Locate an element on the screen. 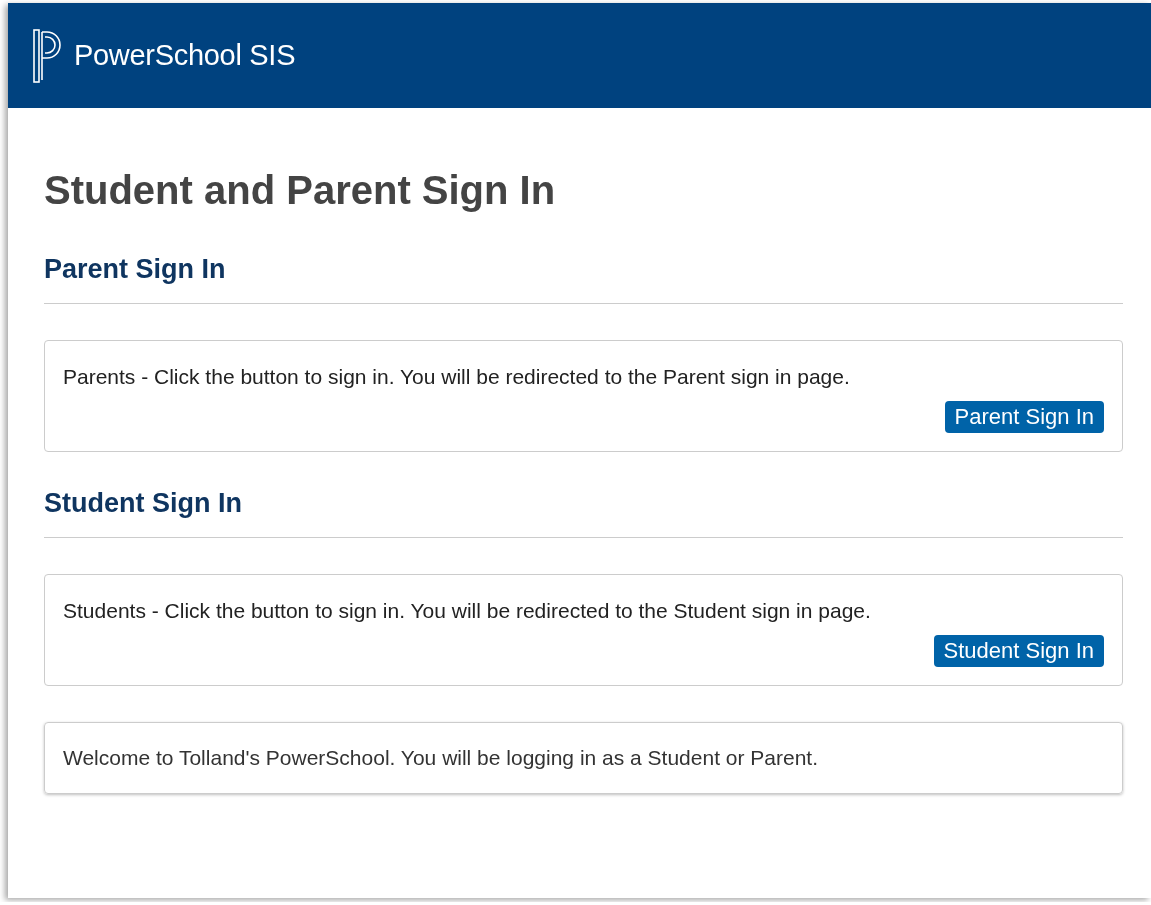 Image resolution: width=1151 pixels, height=905 pixels. section-heading: Parent Sign In is located at coordinates (583, 259).